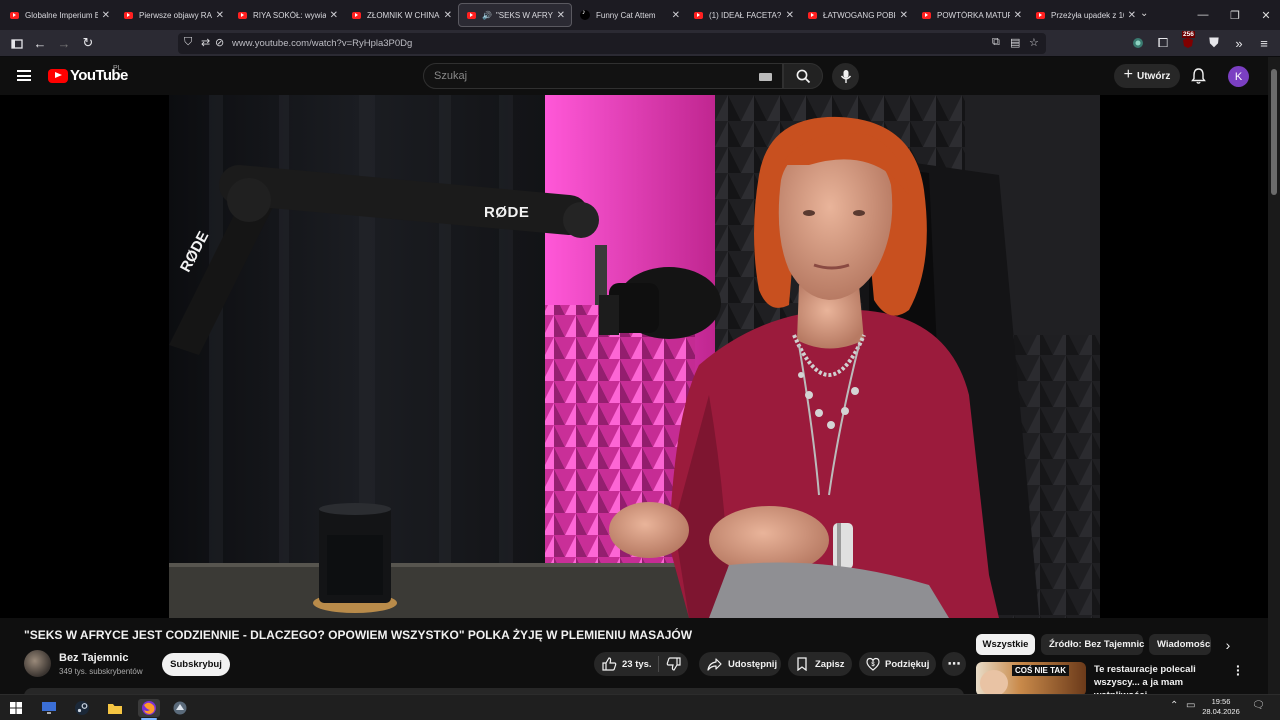  I want to click on monitor-app-icon, so click(49, 708).